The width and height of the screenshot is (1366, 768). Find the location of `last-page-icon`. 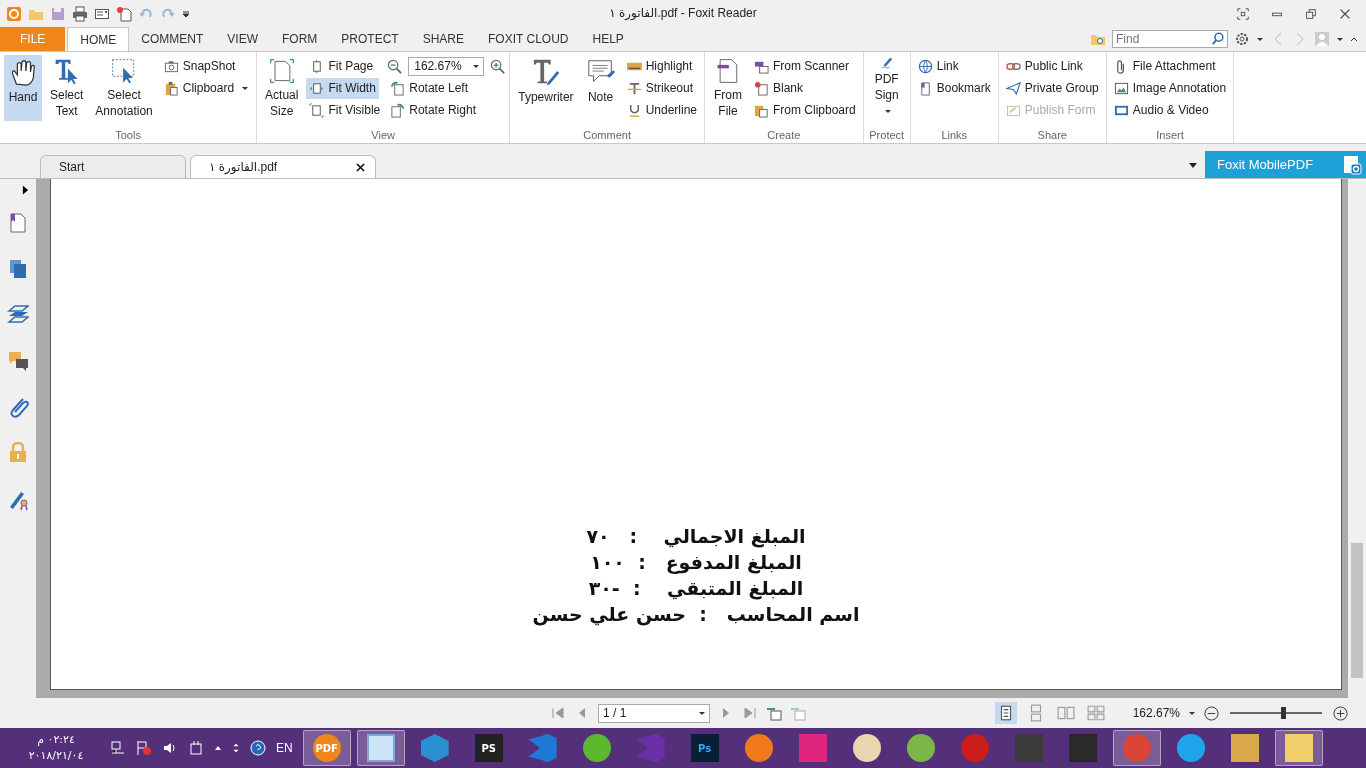

last-page-icon is located at coordinates (750, 713).